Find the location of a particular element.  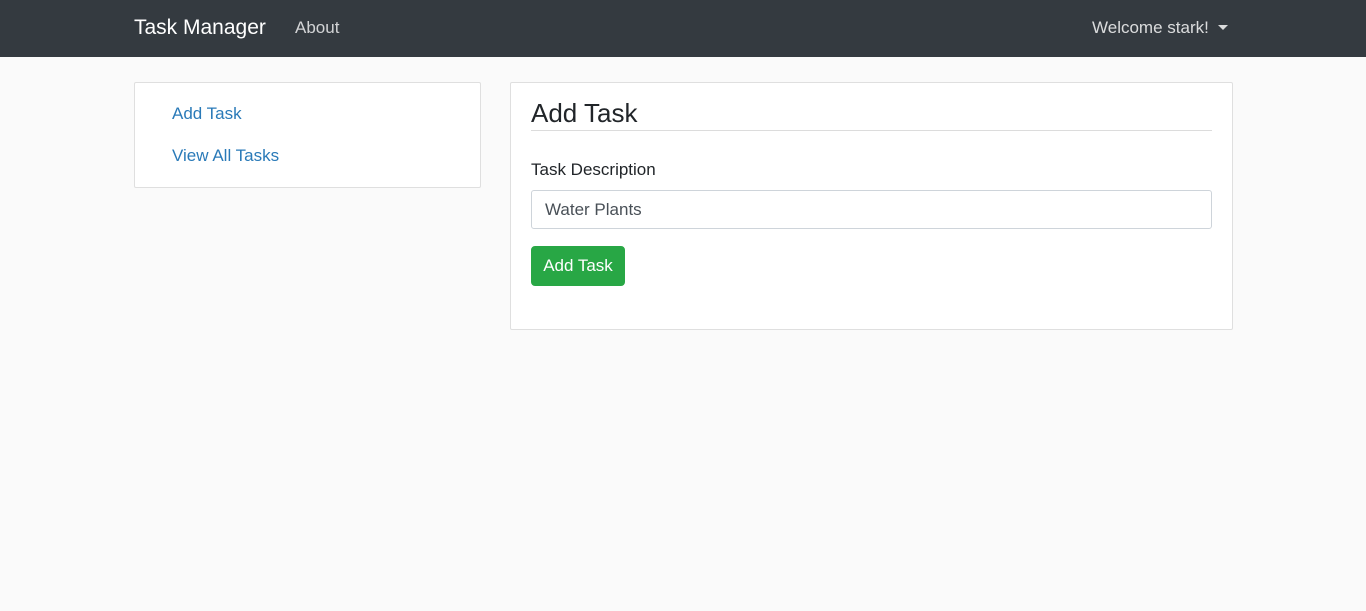

user-menu-label: Welcome stark! is located at coordinates (1150, 27).